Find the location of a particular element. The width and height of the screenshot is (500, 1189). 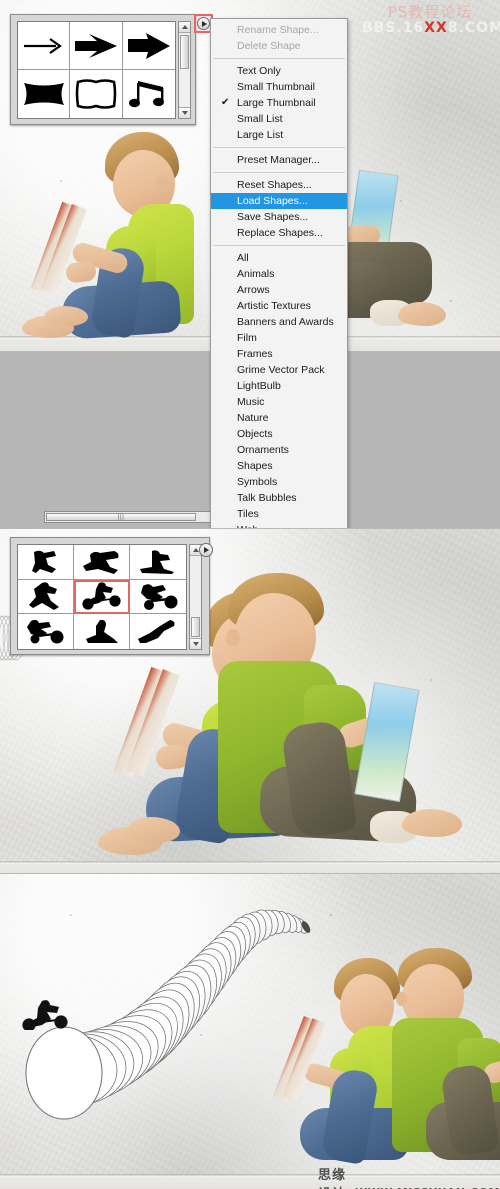

menu-item-banners-and-awards: Banners and Awards is located at coordinates (279, 322).